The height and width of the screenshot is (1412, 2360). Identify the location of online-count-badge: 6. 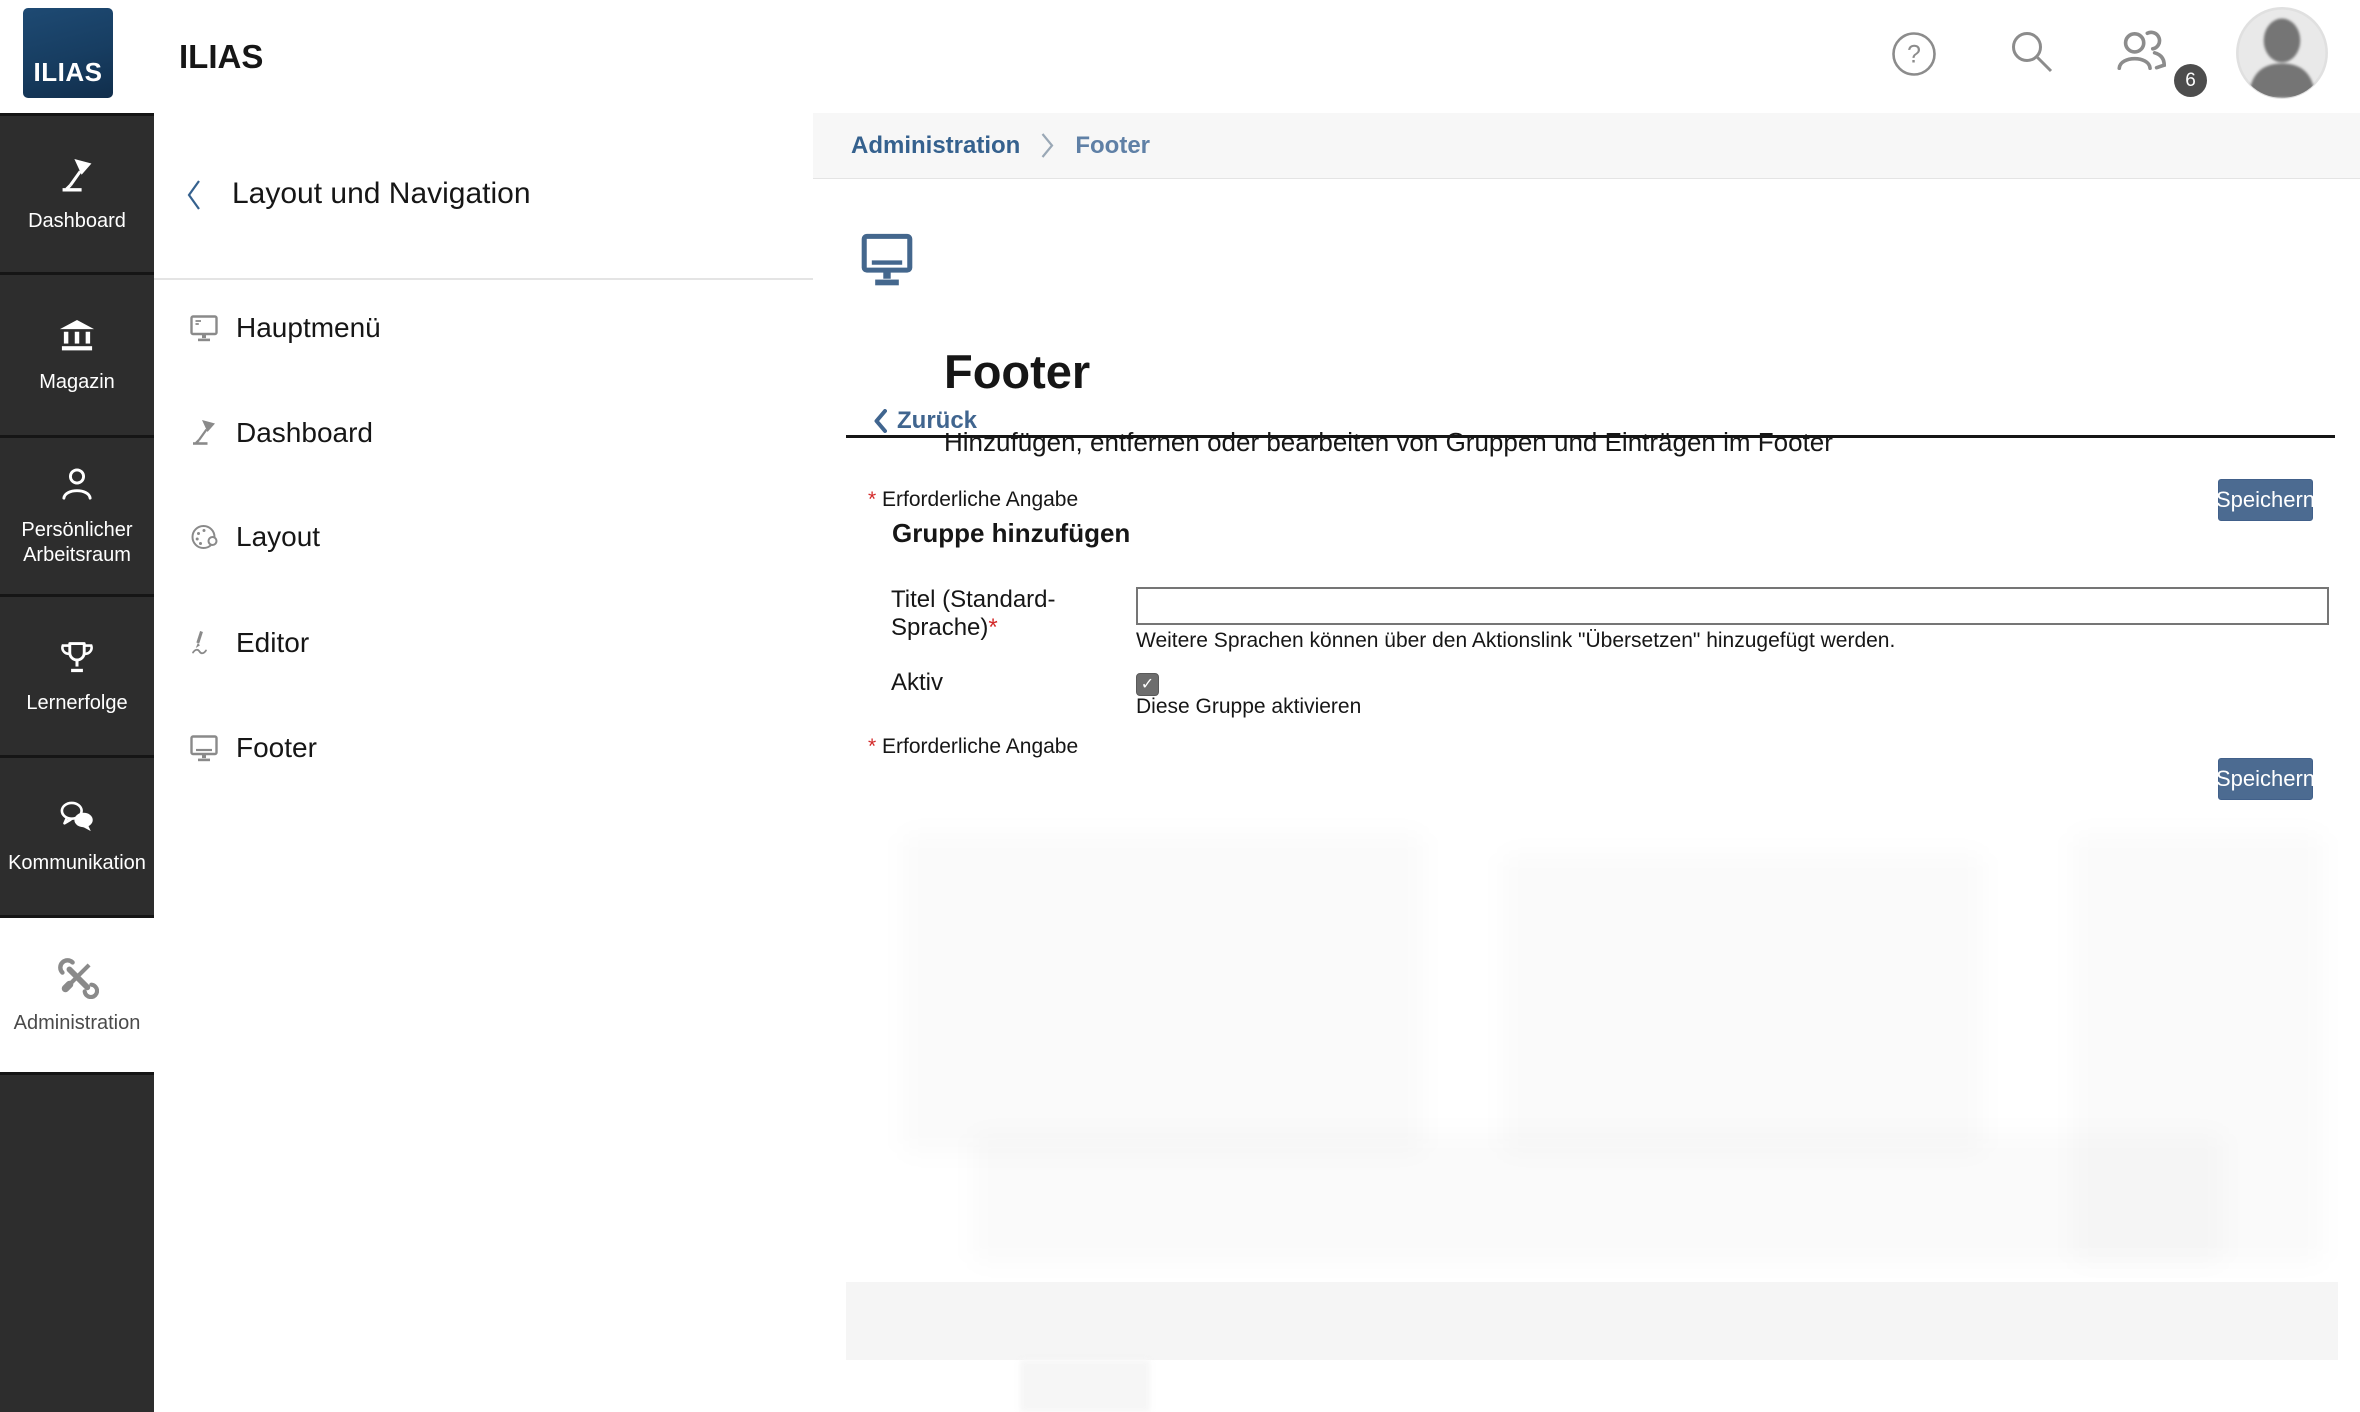
(2190, 80).